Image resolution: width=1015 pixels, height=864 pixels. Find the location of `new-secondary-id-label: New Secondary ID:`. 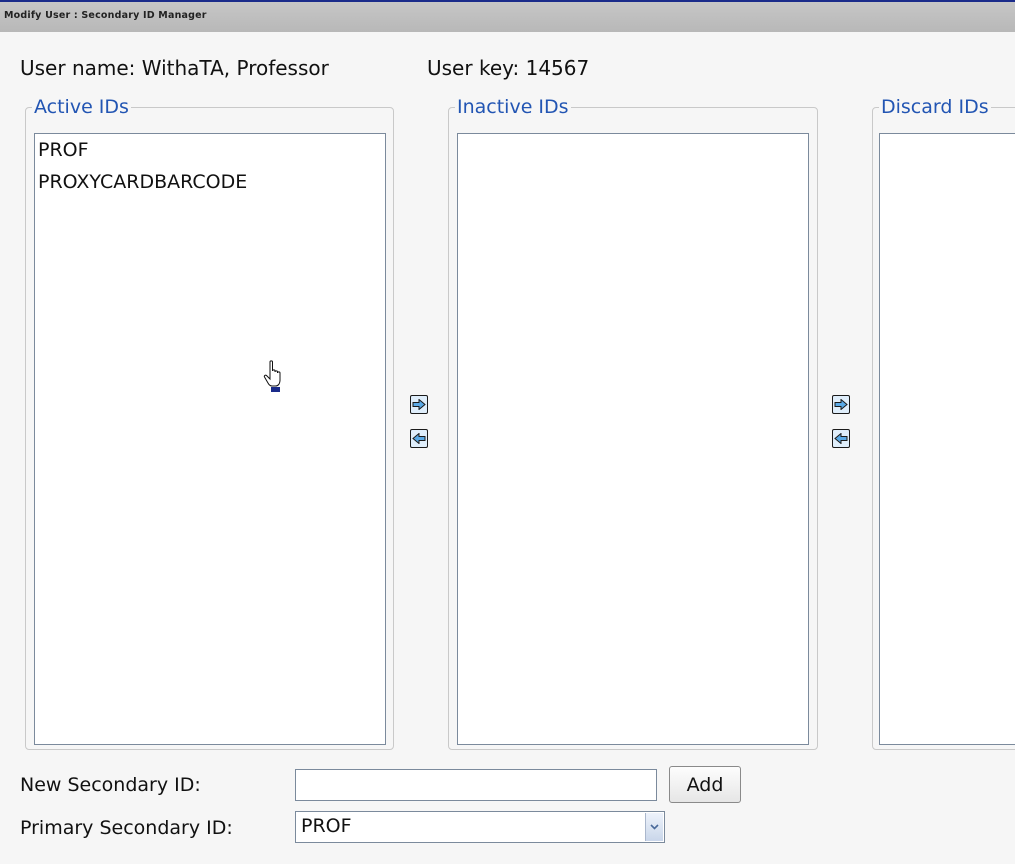

new-secondary-id-label: New Secondary ID: is located at coordinates (110, 785).